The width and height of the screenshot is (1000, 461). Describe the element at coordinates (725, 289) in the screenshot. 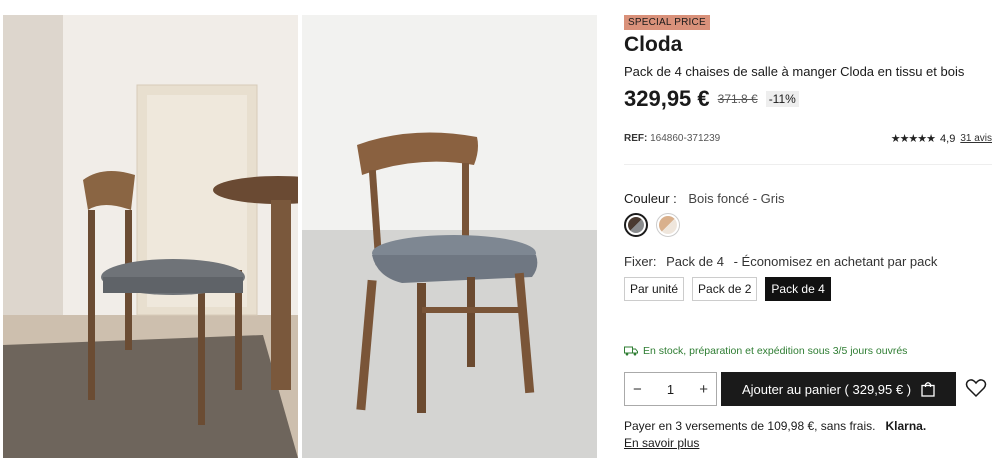

I see `option-pack-de-2: Pack de 2` at that location.